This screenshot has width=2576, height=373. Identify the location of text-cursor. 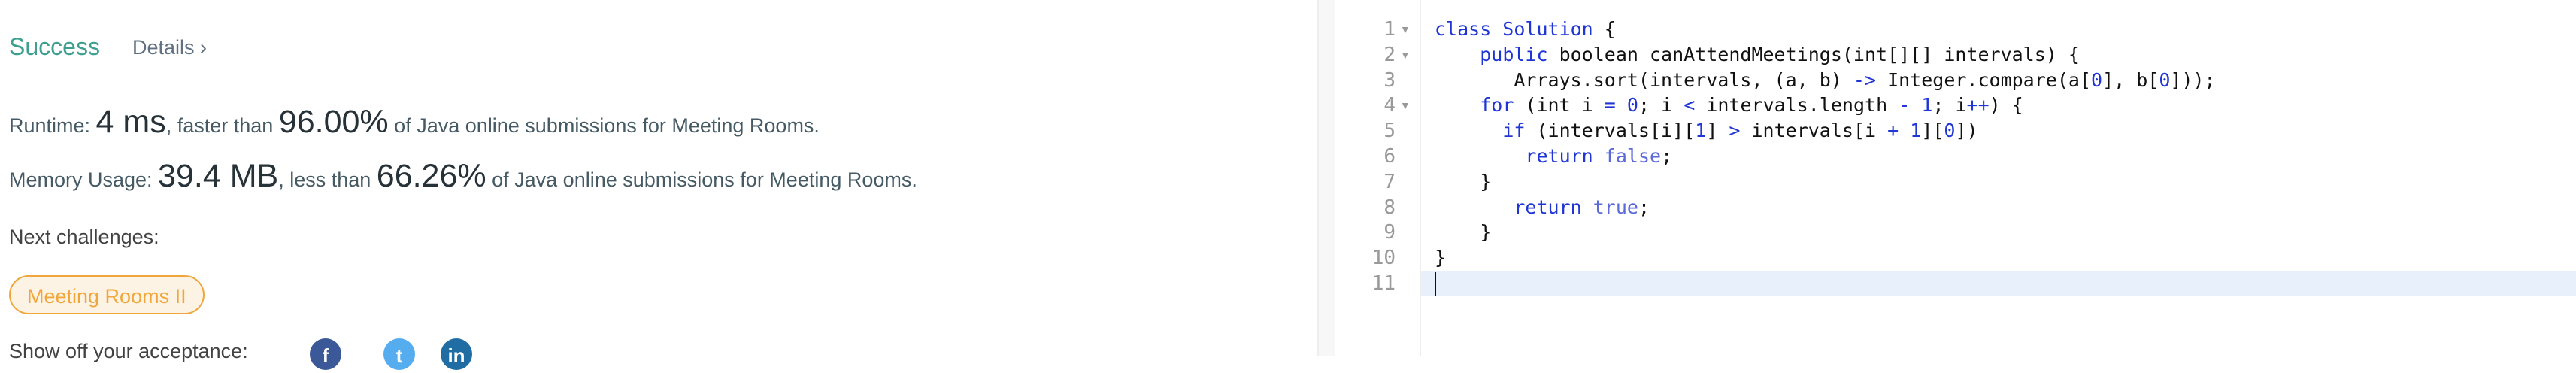
(1435, 284).